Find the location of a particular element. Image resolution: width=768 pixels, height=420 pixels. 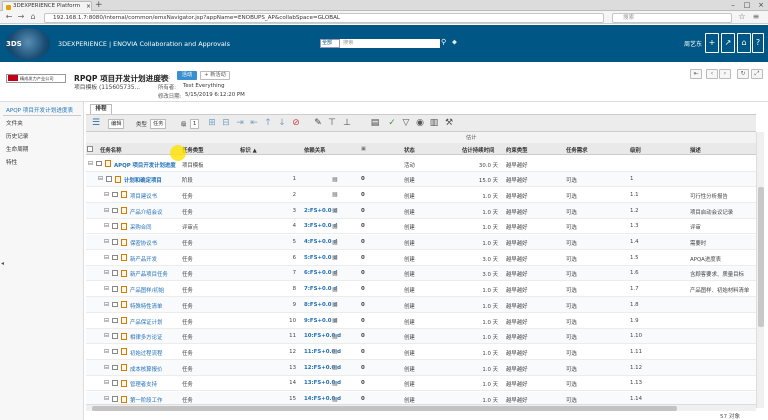

task-name-link: 相律多方论证 is located at coordinates (155, 337).